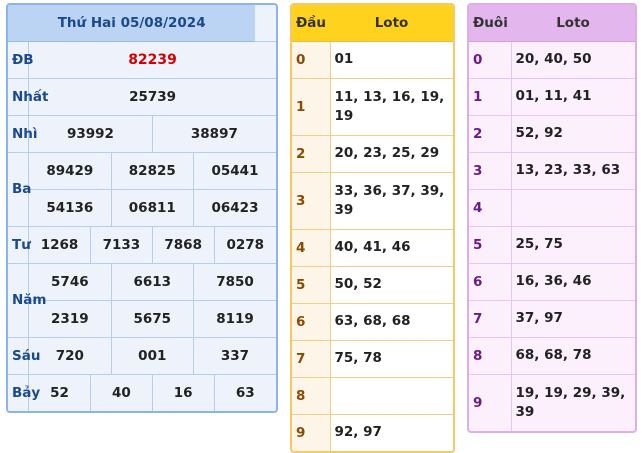 The image size is (642, 453). I want to click on row-value: 63, 68, 68, so click(391, 321).